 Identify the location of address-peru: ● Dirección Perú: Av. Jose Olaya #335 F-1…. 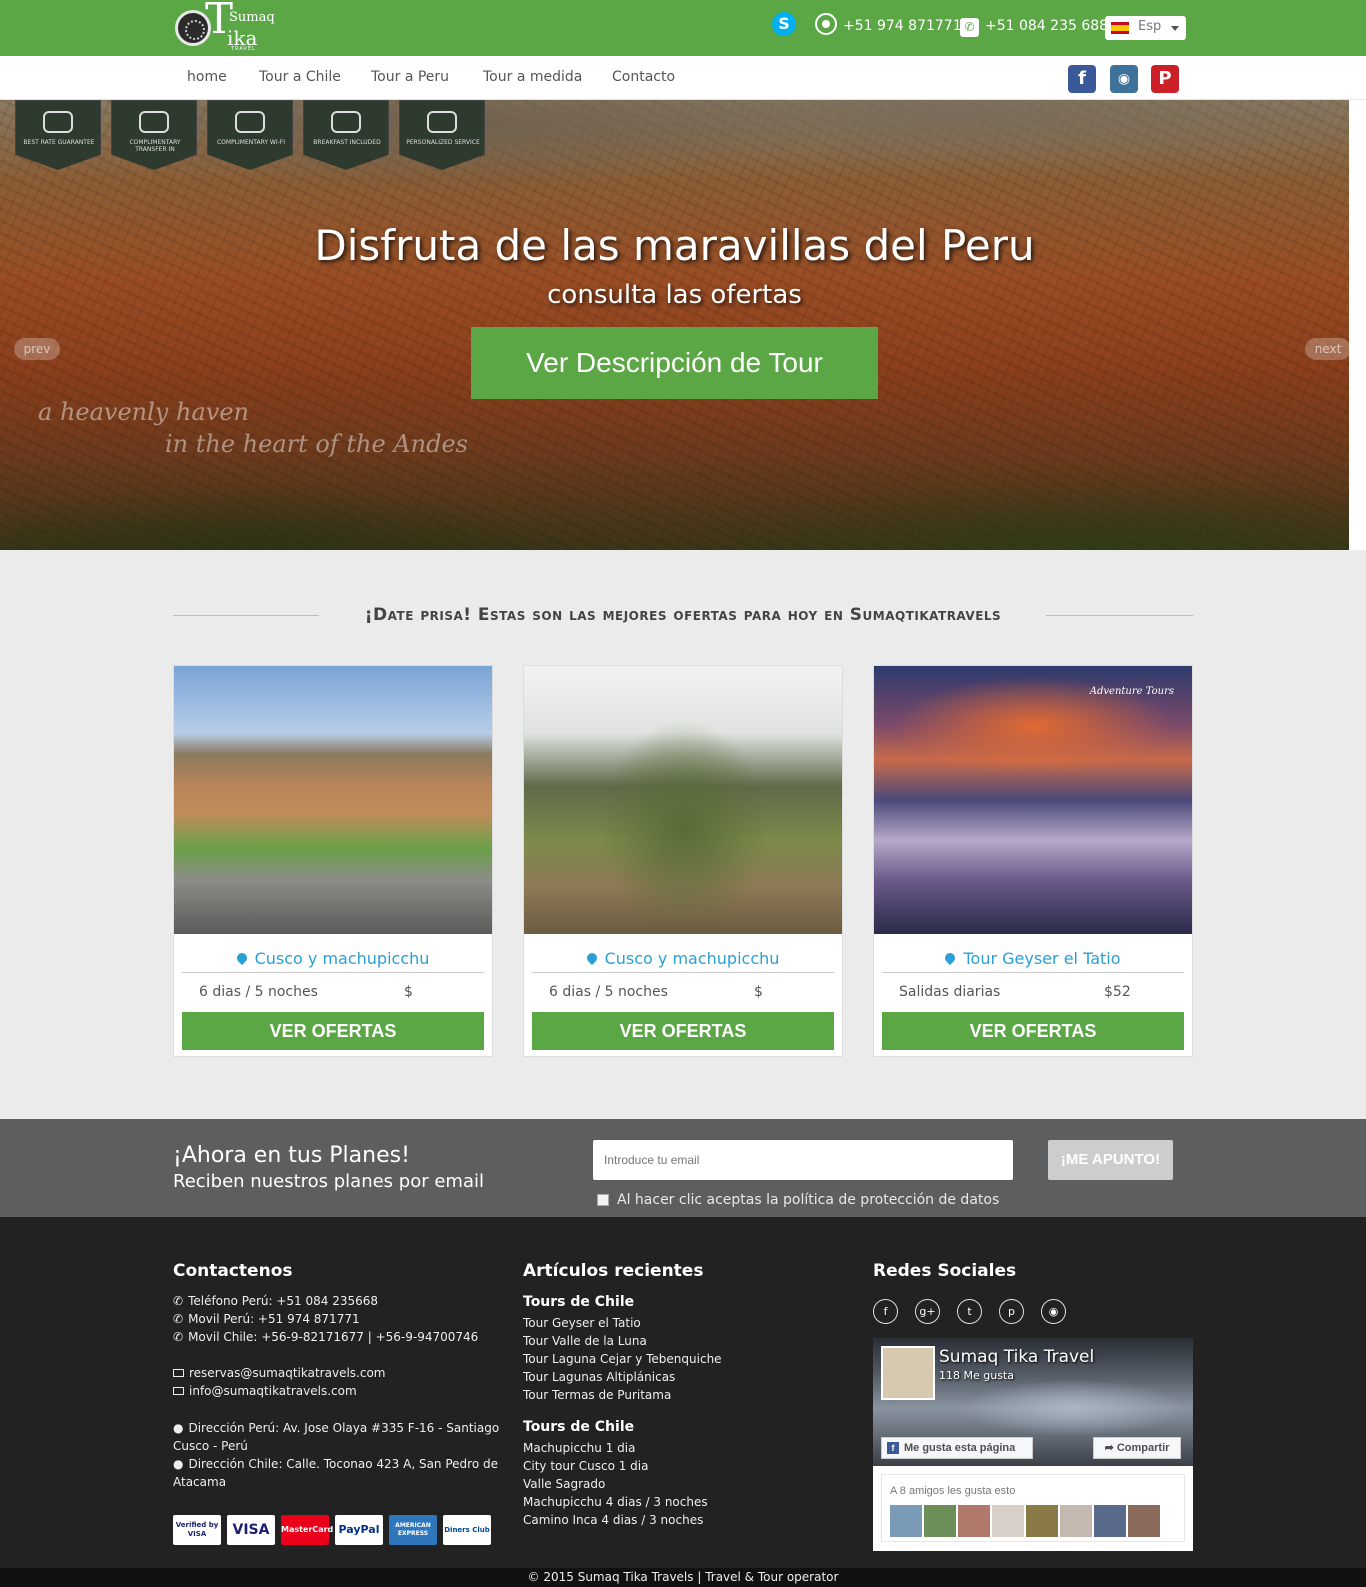
(336, 1428).